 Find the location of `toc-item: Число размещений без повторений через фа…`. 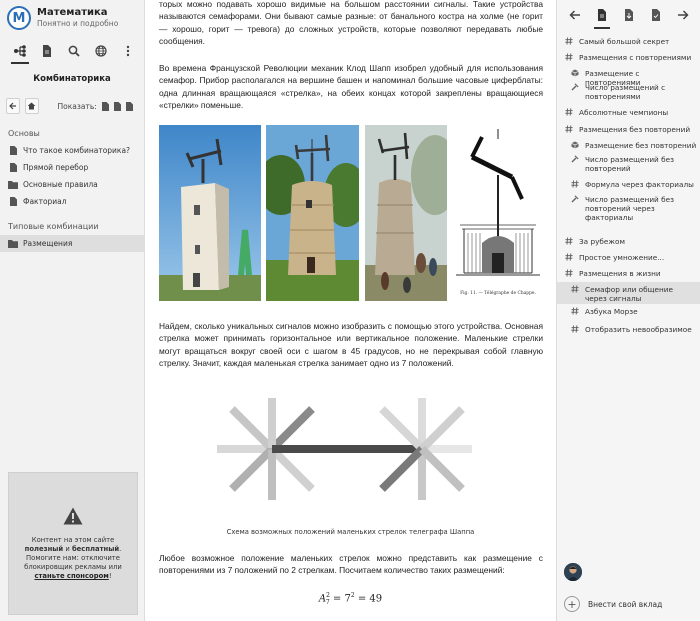

toc-item: Число размещений без повторений через фа… is located at coordinates (628, 213).